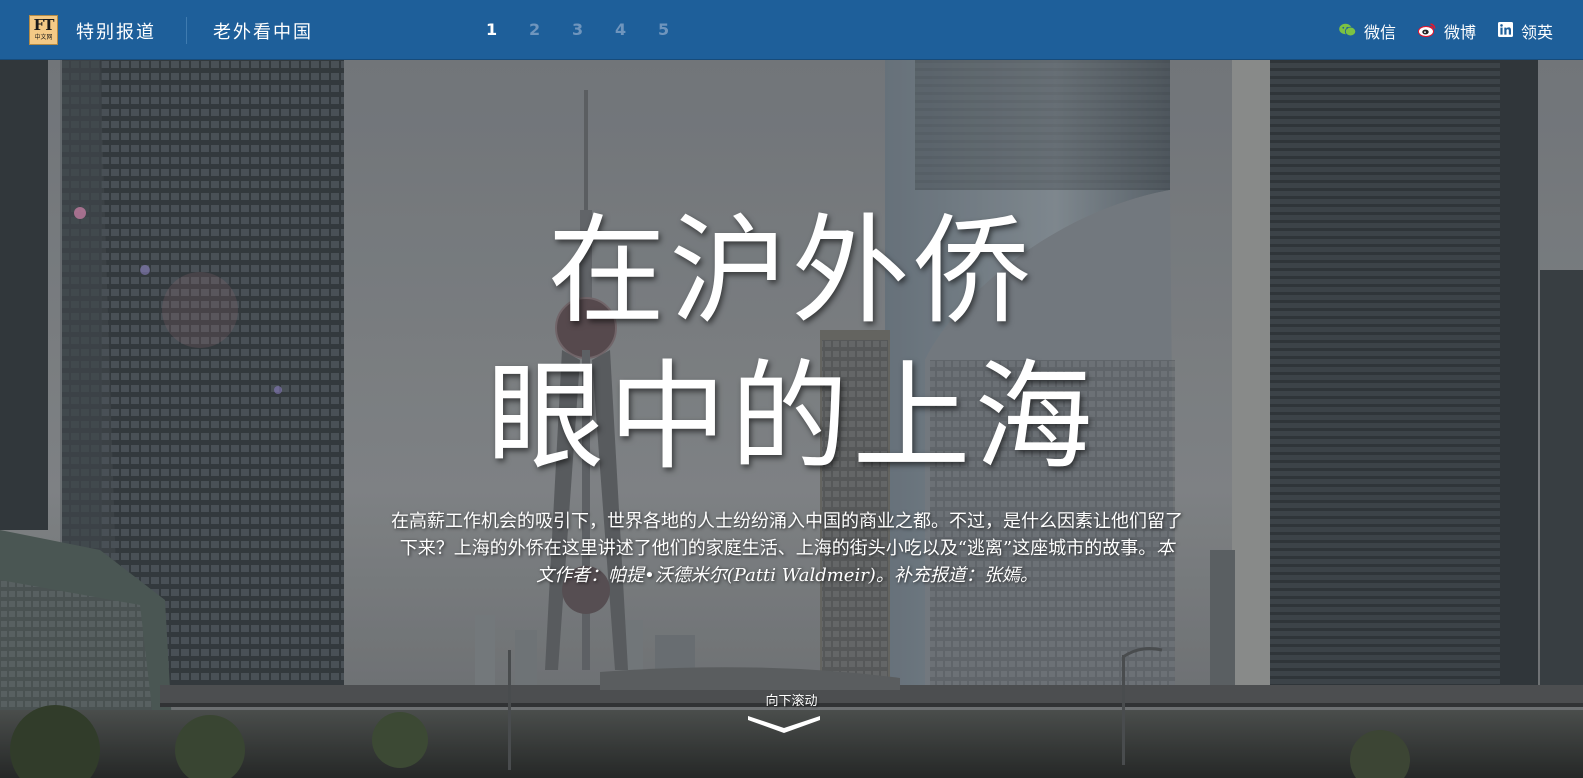 The height and width of the screenshot is (778, 1583). What do you see at coordinates (1505, 31) in the screenshot?
I see `linkedin-icon` at bounding box center [1505, 31].